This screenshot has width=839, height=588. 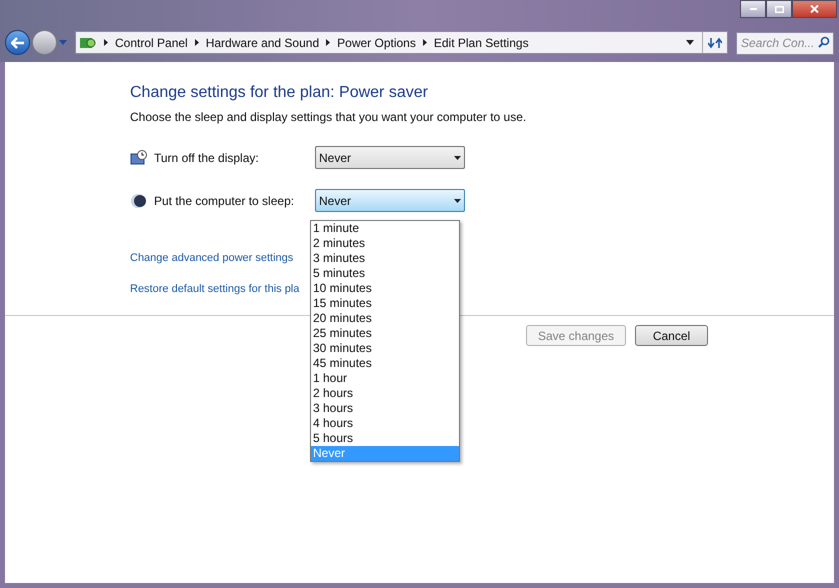 I want to click on history-caret-icon, so click(x=63, y=42).